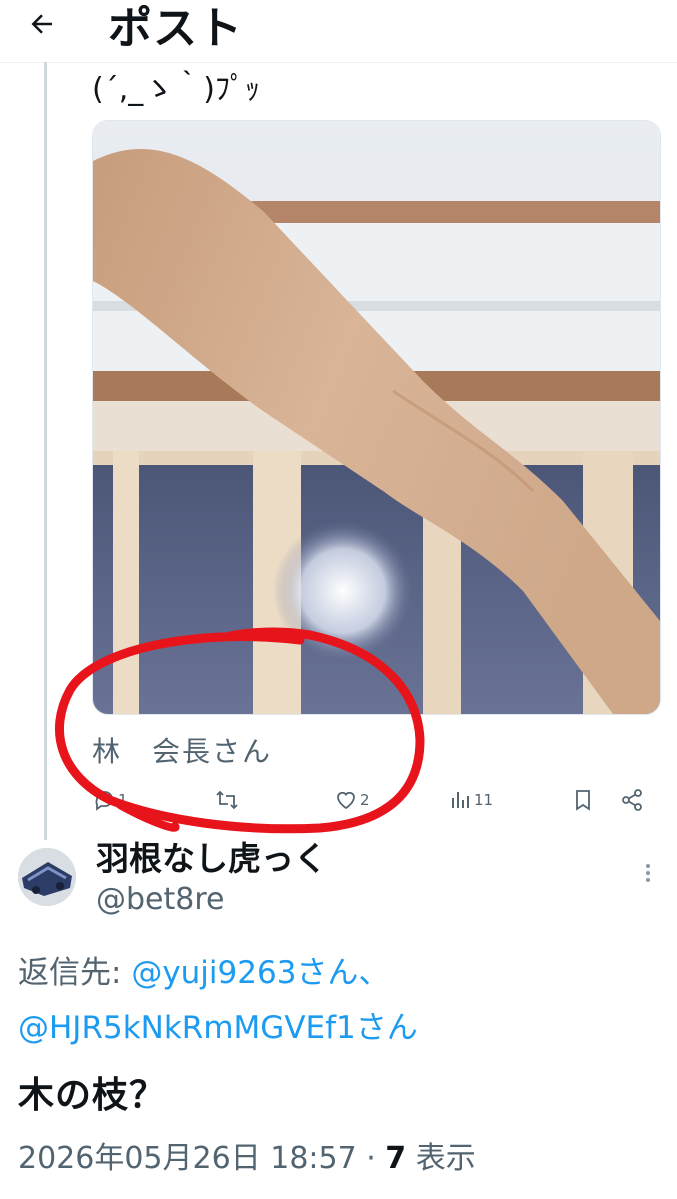  I want to click on like-button: 2, so click(352, 800).